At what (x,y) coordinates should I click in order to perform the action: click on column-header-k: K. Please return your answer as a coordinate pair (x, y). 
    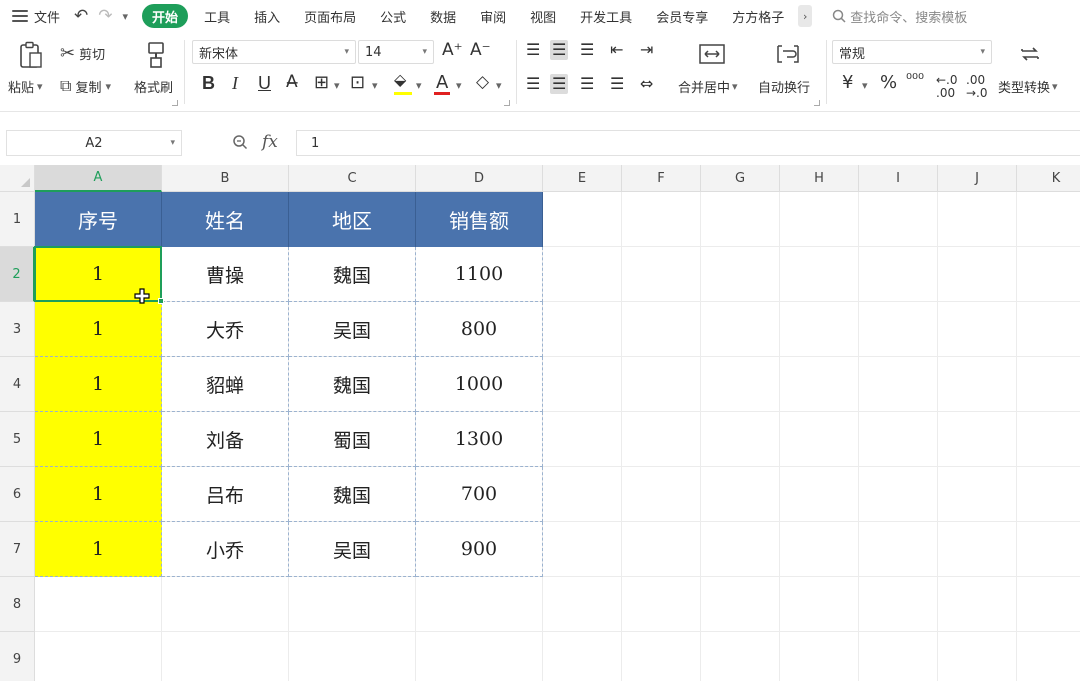
    Looking at the image, I should click on (1048, 178).